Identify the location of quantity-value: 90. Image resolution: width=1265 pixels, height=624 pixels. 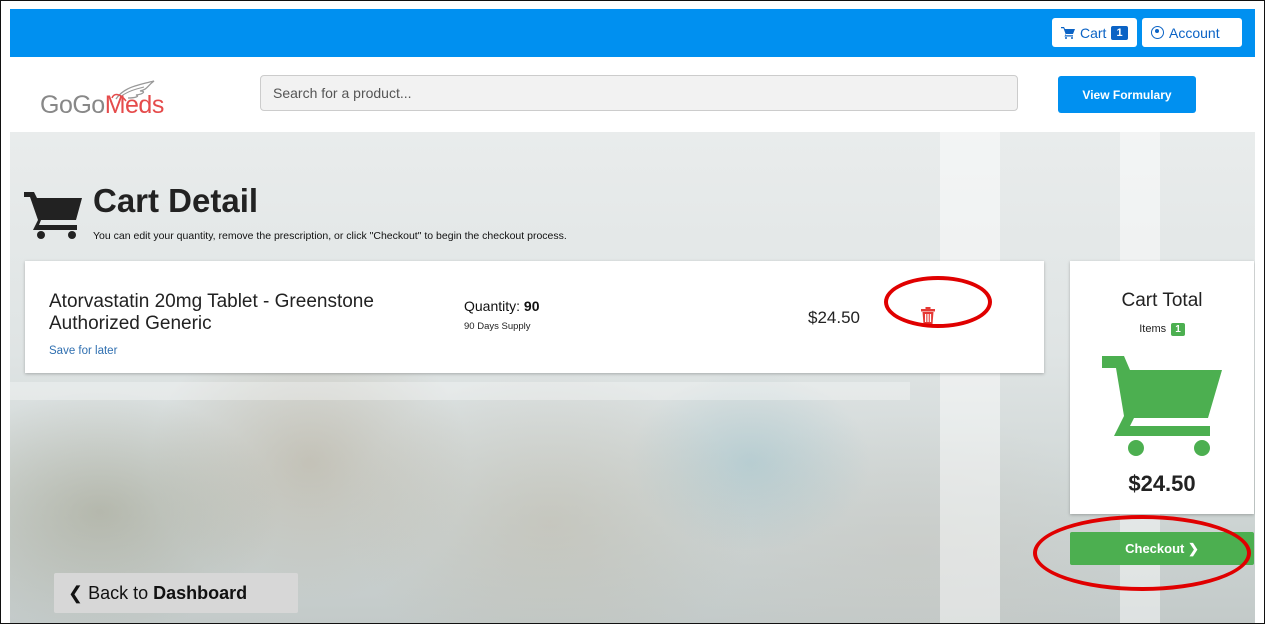
(531, 306).